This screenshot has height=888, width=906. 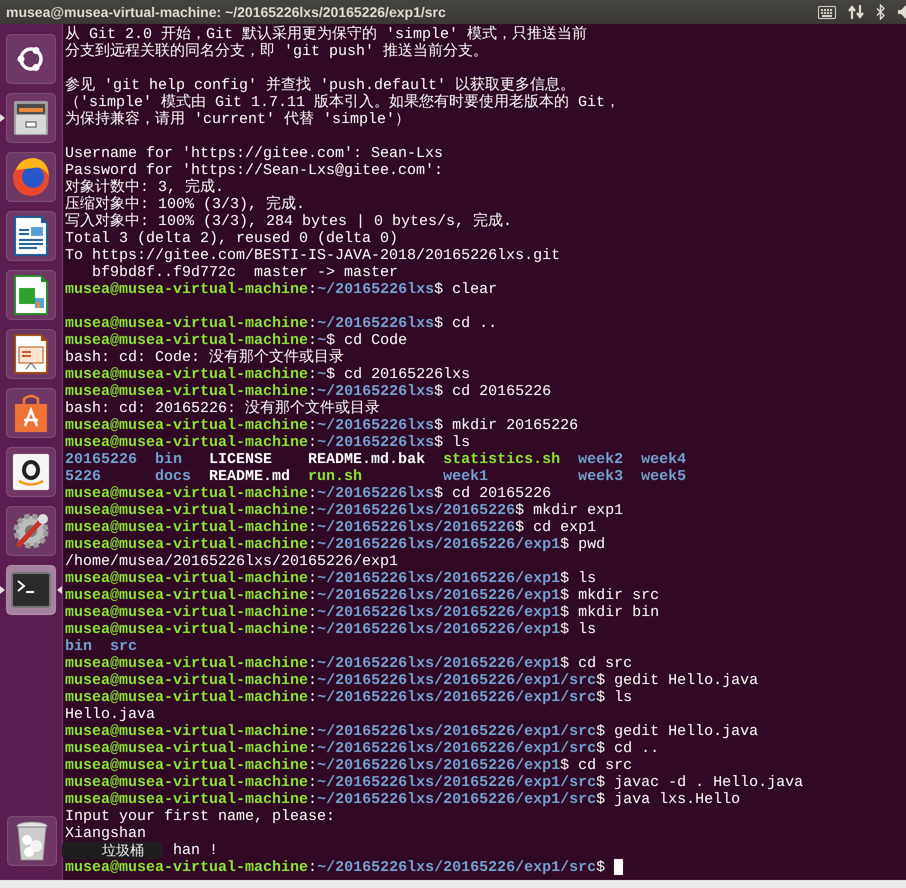 I want to click on output-line: 写入对象中: 100% (3/3), 284 bytes | 0 bytes/s, 完成., so click(x=288, y=221).